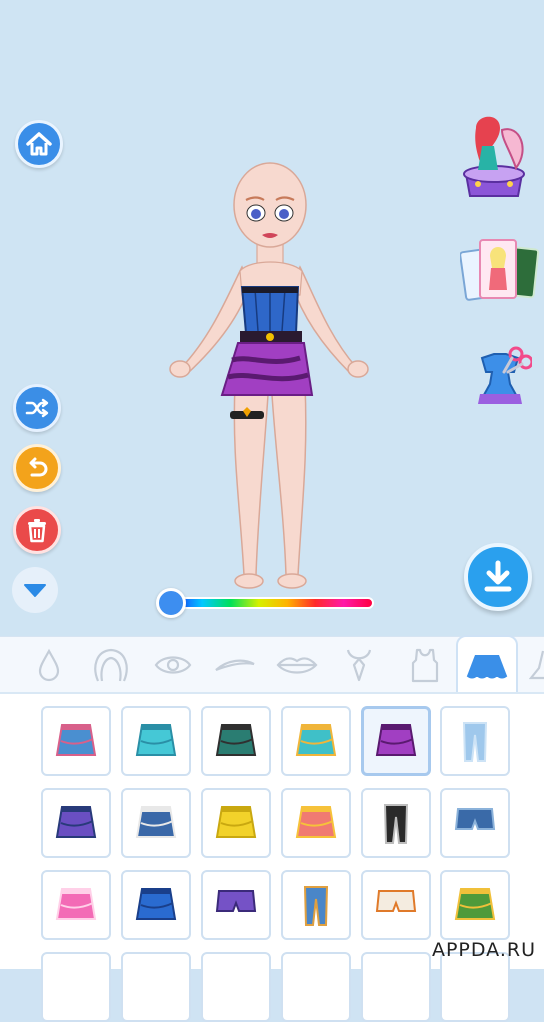  Describe the element at coordinates (500, 271) in the screenshot. I see `photo-cards-icon` at that location.